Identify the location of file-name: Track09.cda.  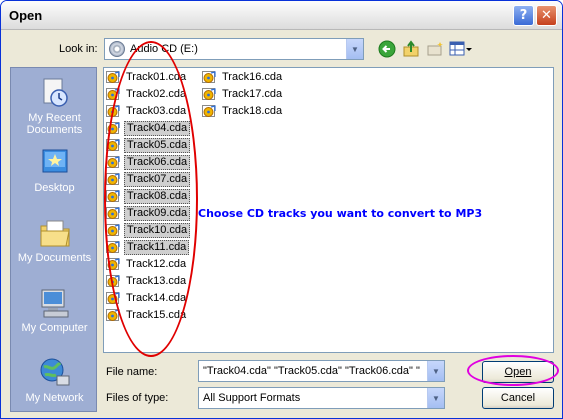
(157, 213).